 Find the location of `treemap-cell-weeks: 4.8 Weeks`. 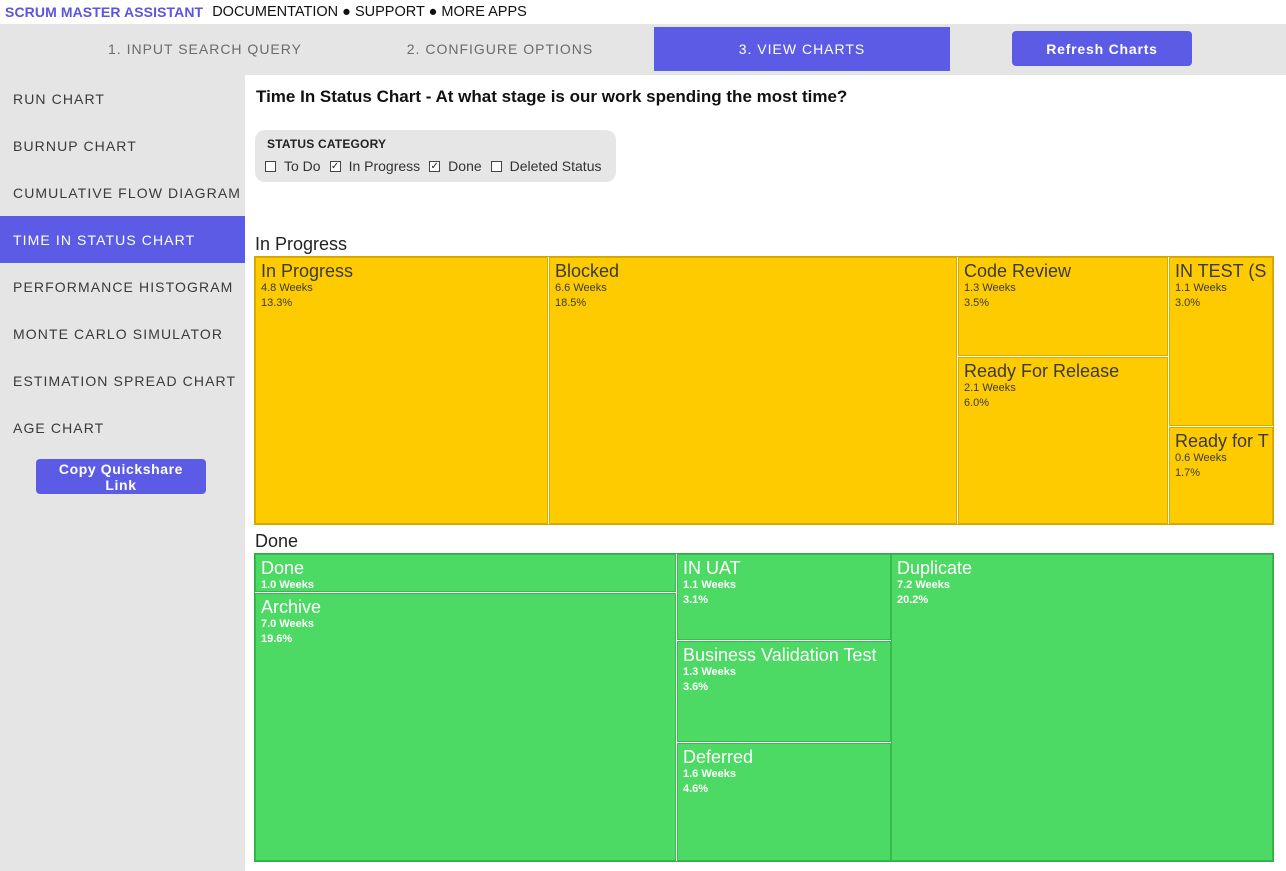

treemap-cell-weeks: 4.8 Weeks is located at coordinates (287, 288).